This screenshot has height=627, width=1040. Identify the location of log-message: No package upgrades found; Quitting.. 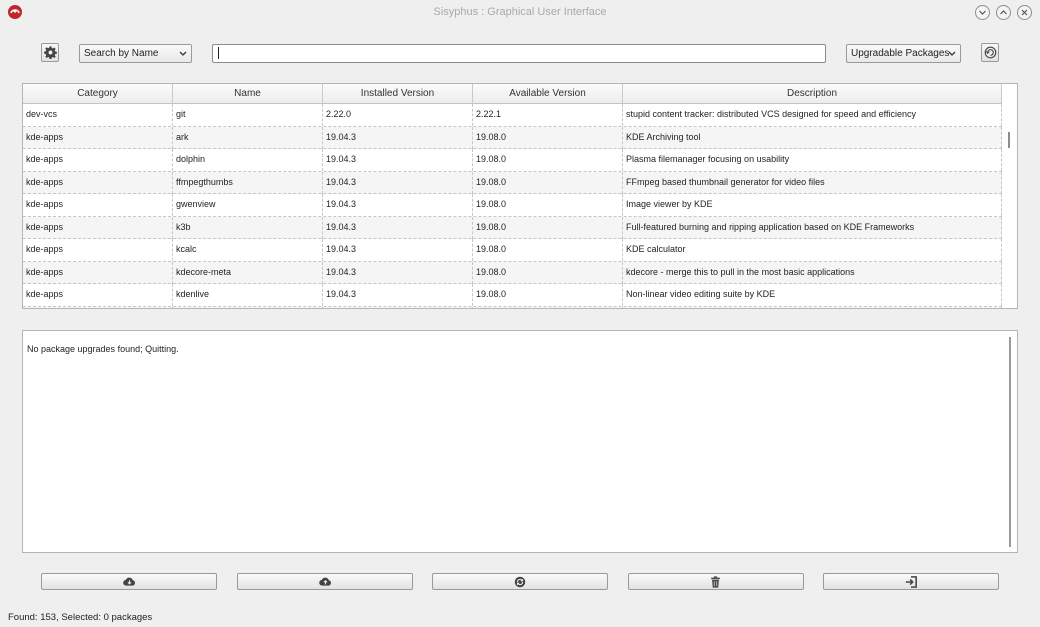
(103, 349).